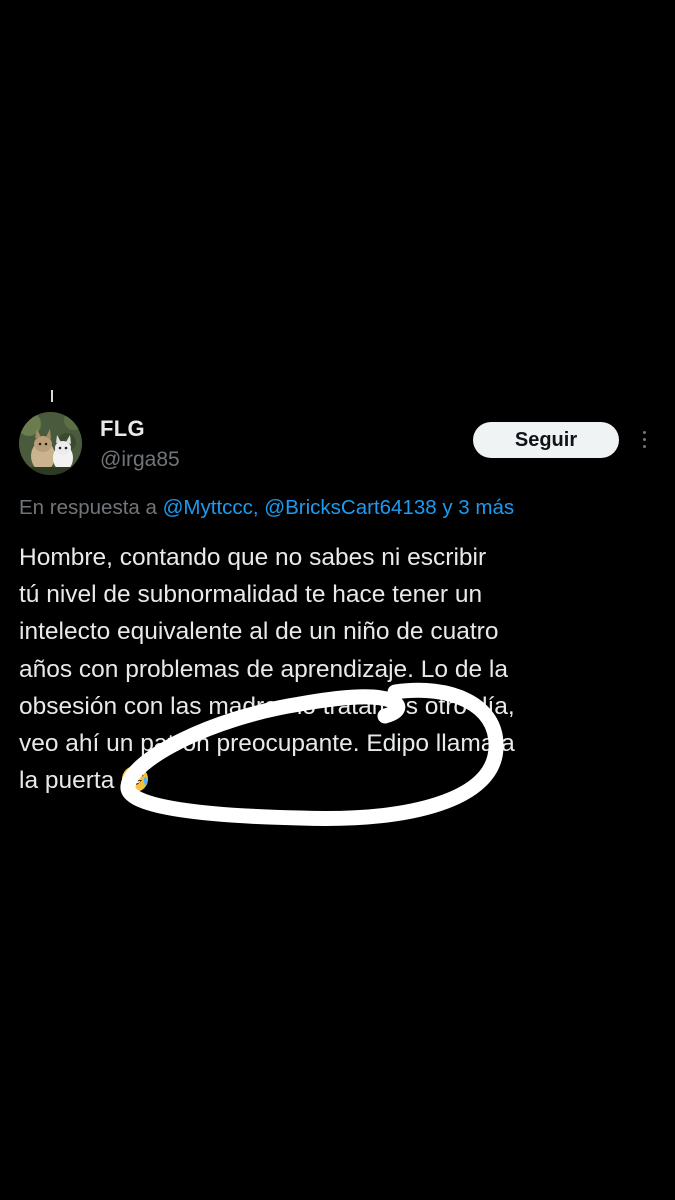 The height and width of the screenshot is (1200, 675). Describe the element at coordinates (52, 396) in the screenshot. I see `thread-connector-line` at that location.